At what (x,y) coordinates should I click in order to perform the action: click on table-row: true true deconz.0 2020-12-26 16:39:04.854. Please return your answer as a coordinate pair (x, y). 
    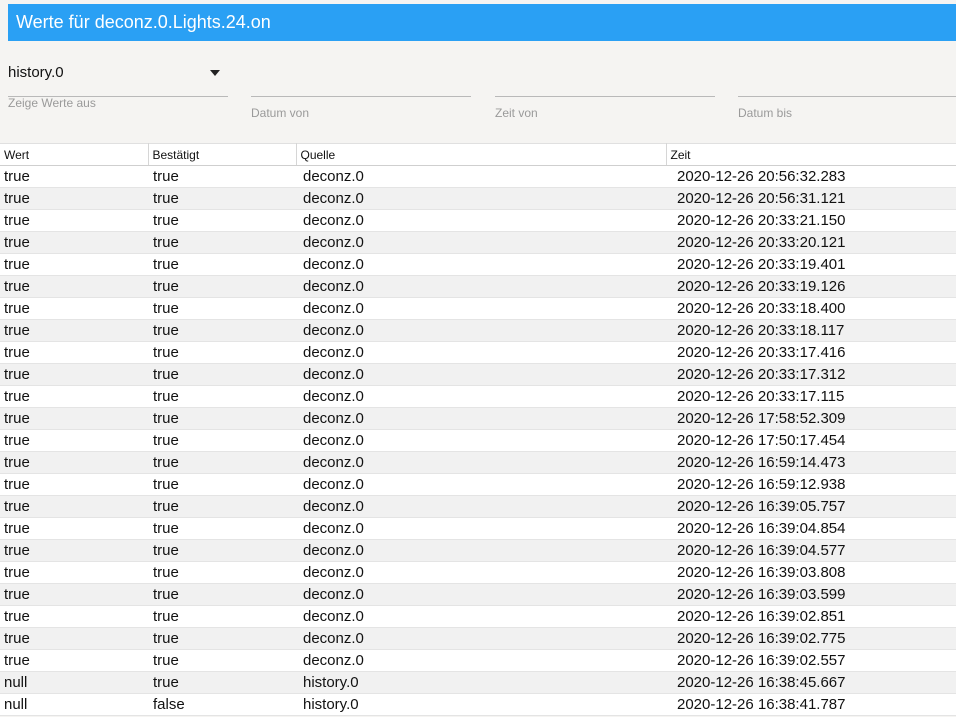
    Looking at the image, I should click on (478, 528).